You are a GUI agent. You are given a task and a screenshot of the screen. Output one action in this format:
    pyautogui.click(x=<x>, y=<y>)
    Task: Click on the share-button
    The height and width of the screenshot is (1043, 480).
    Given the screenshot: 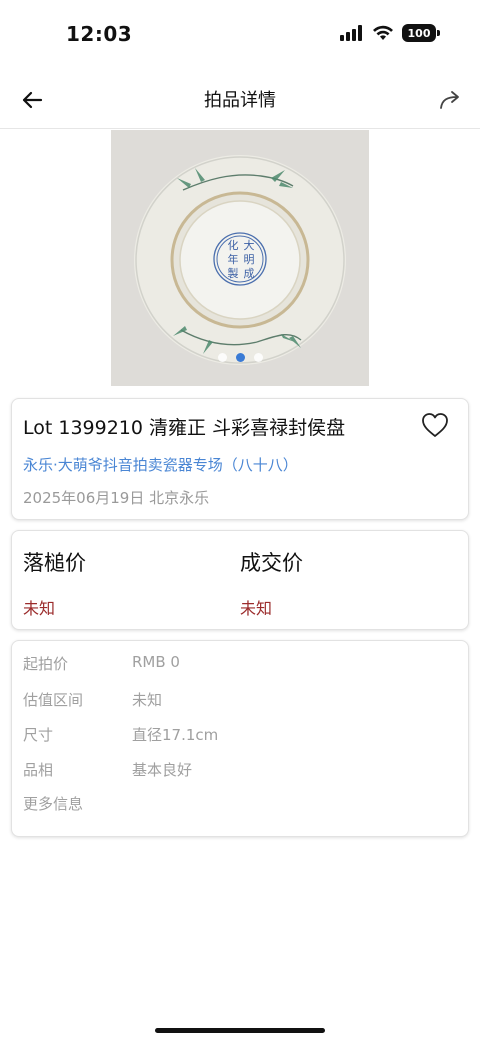 What is the action you would take?
    pyautogui.click(x=450, y=100)
    